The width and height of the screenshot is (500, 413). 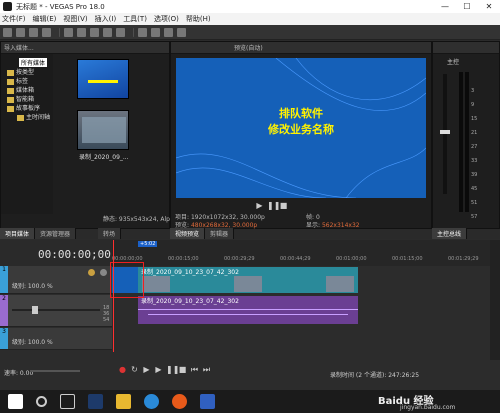 I want to click on menu-insert: 插入(I), so click(x=106, y=19).